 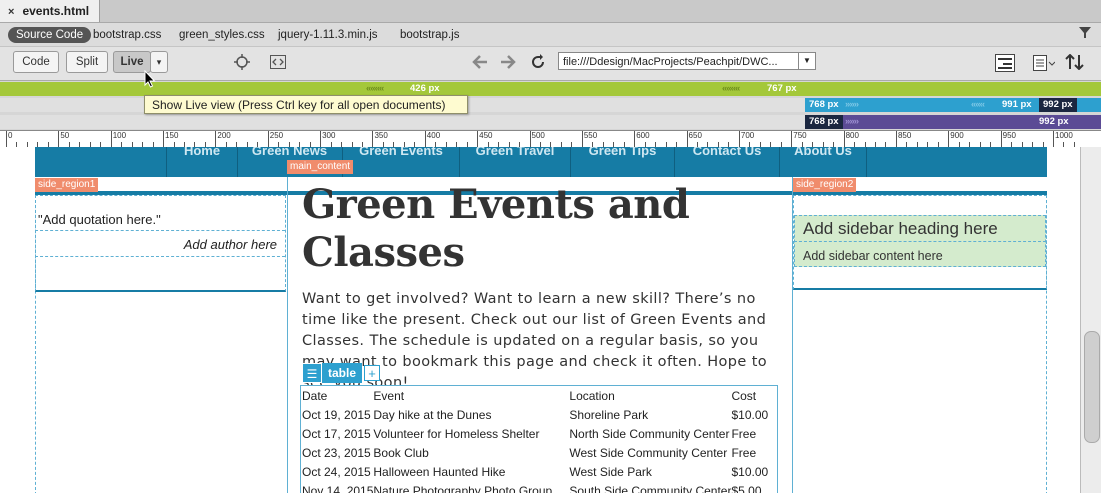 I want to click on table-header-date: Date, so click(x=315, y=395).